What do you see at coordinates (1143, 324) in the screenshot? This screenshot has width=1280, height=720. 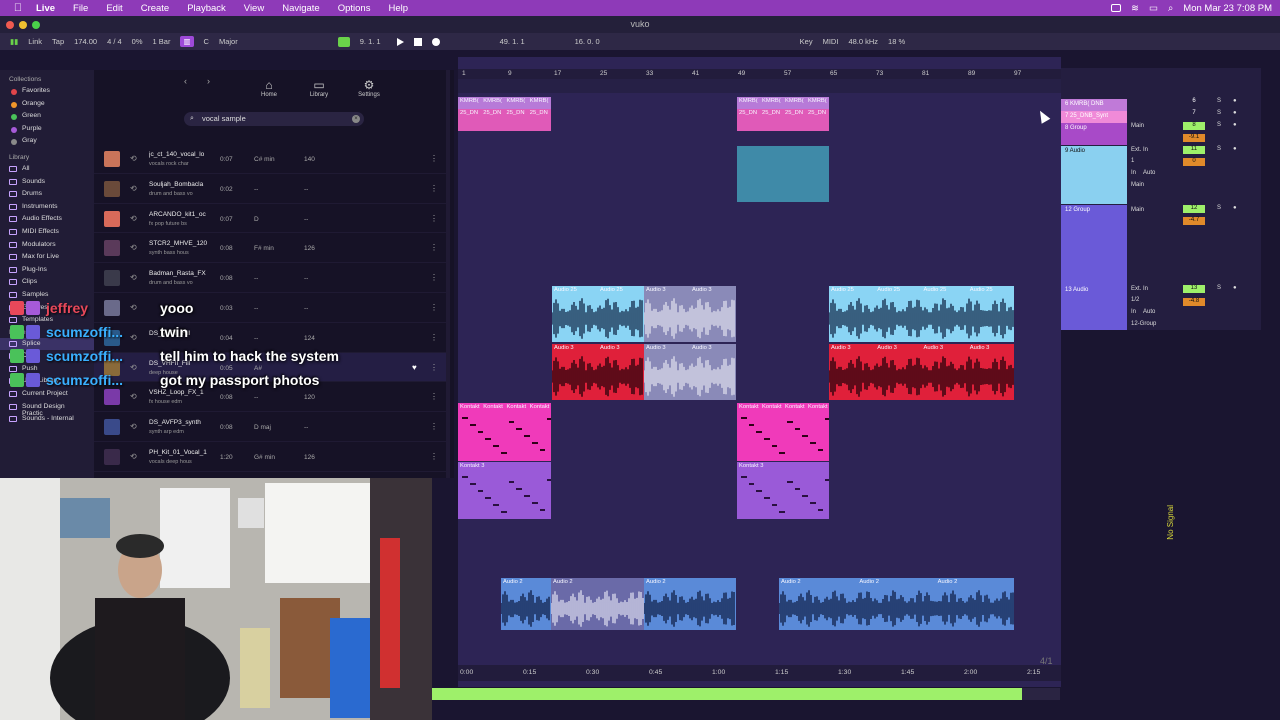 I see `output-select: 12-Group` at bounding box center [1143, 324].